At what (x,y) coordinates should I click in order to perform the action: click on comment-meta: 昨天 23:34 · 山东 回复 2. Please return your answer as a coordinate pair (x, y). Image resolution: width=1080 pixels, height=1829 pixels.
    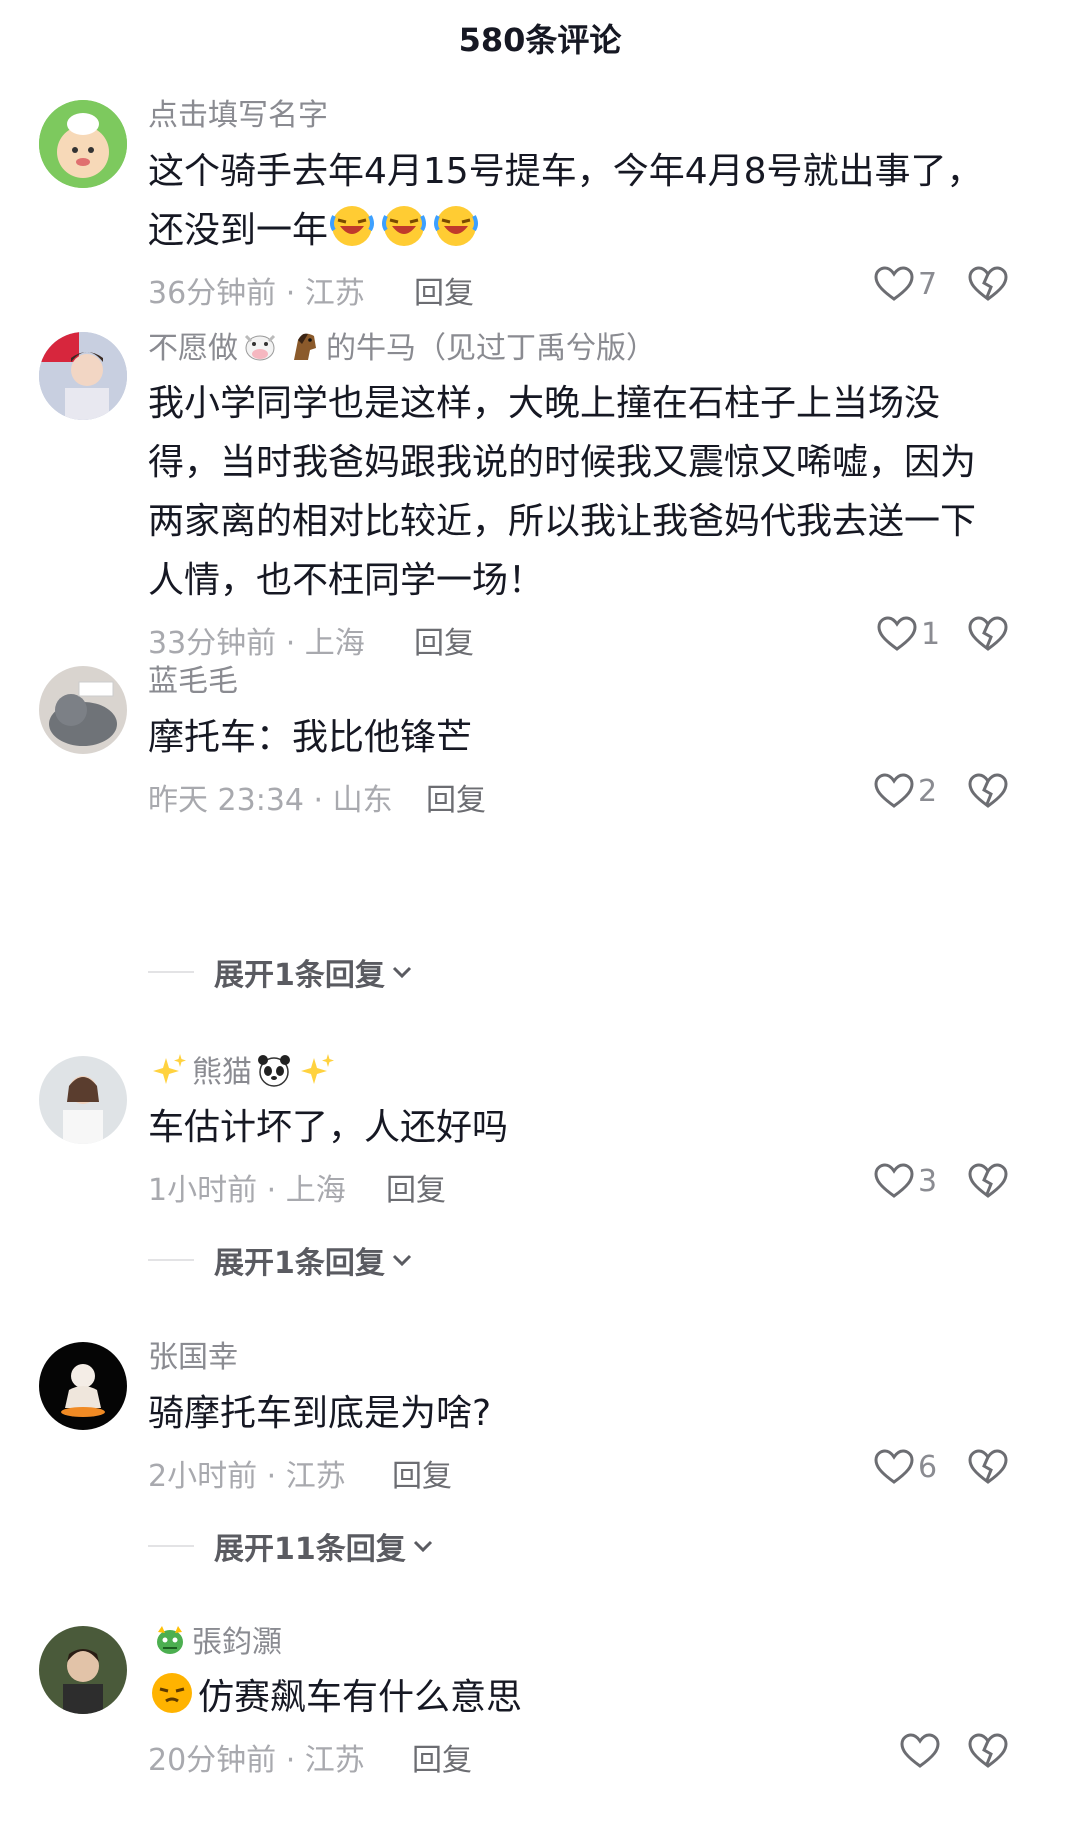
    Looking at the image, I should click on (579, 793).